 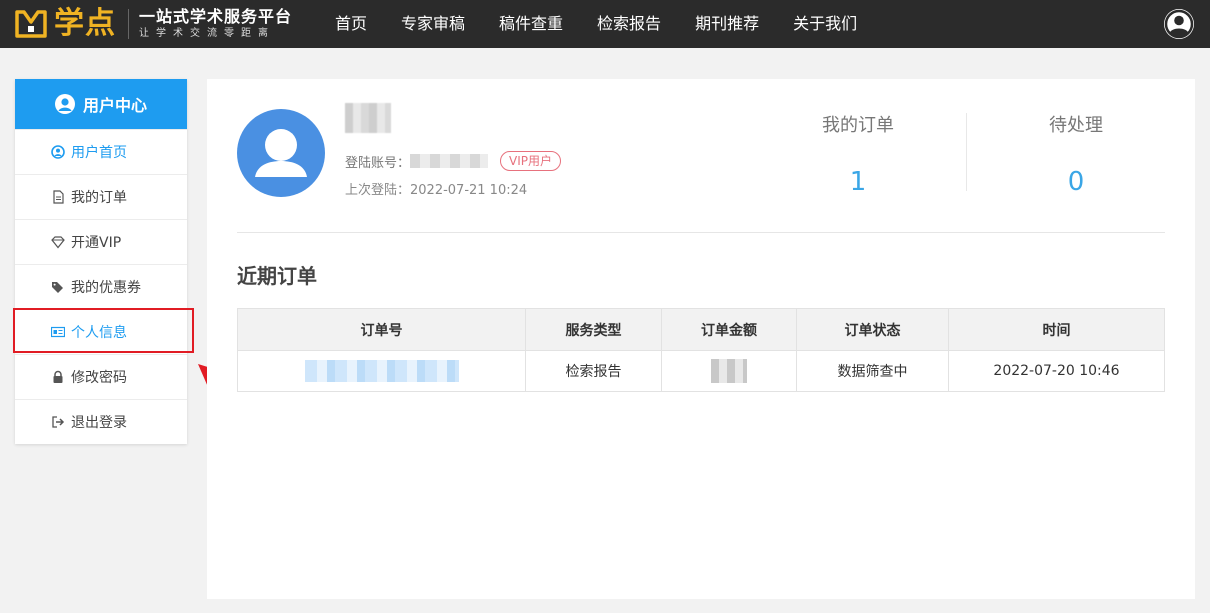 What do you see at coordinates (351, 24) in the screenshot?
I see `nav-home: 首页` at bounding box center [351, 24].